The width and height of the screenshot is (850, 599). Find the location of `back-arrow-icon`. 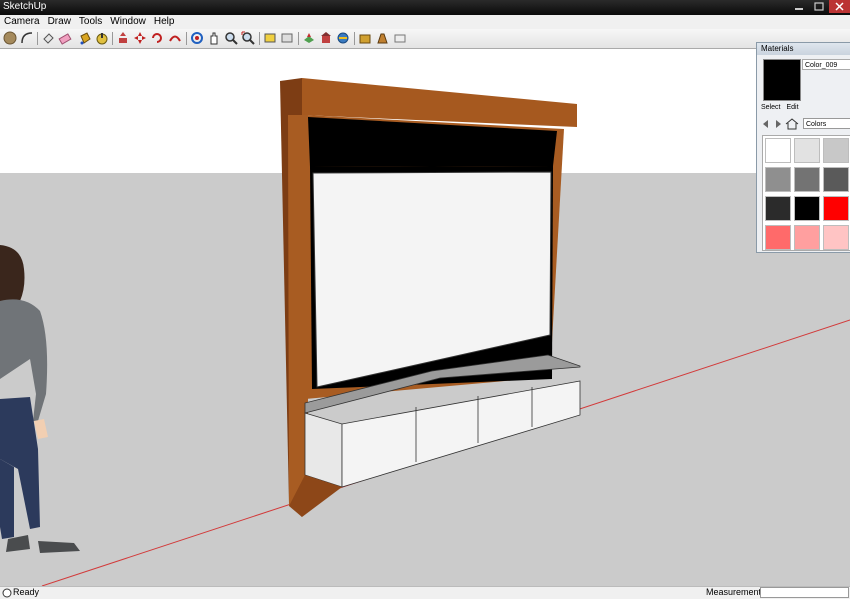

back-arrow-icon is located at coordinates (765, 124).